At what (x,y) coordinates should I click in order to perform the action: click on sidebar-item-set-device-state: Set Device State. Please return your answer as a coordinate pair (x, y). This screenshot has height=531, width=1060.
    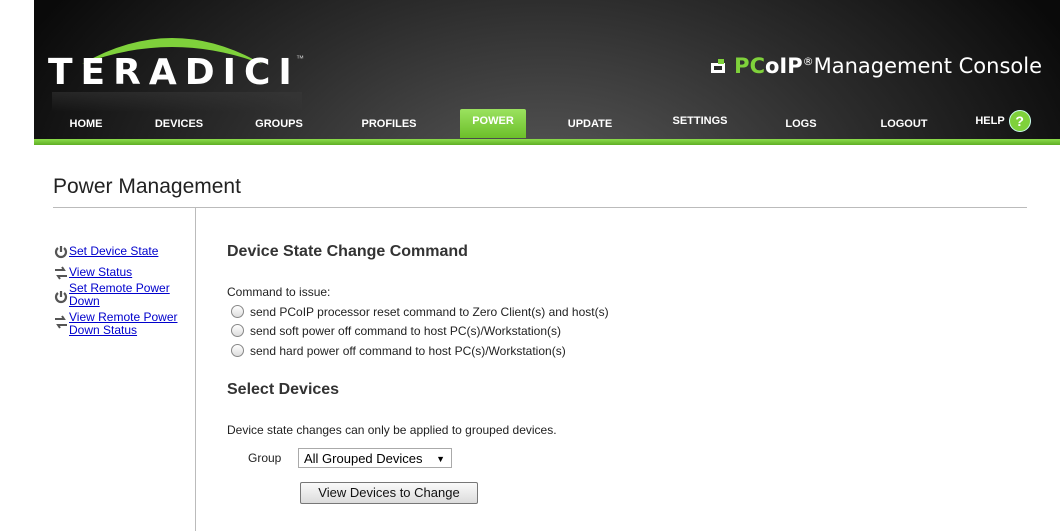
    Looking at the image, I should click on (124, 252).